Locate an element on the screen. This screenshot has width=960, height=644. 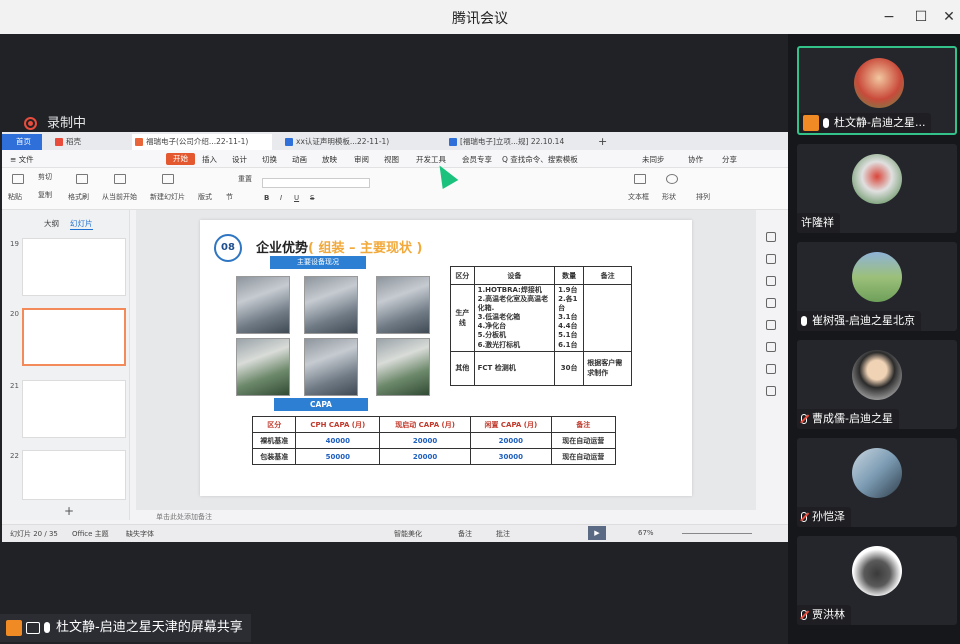
paste-icon is located at coordinates (18, 179).